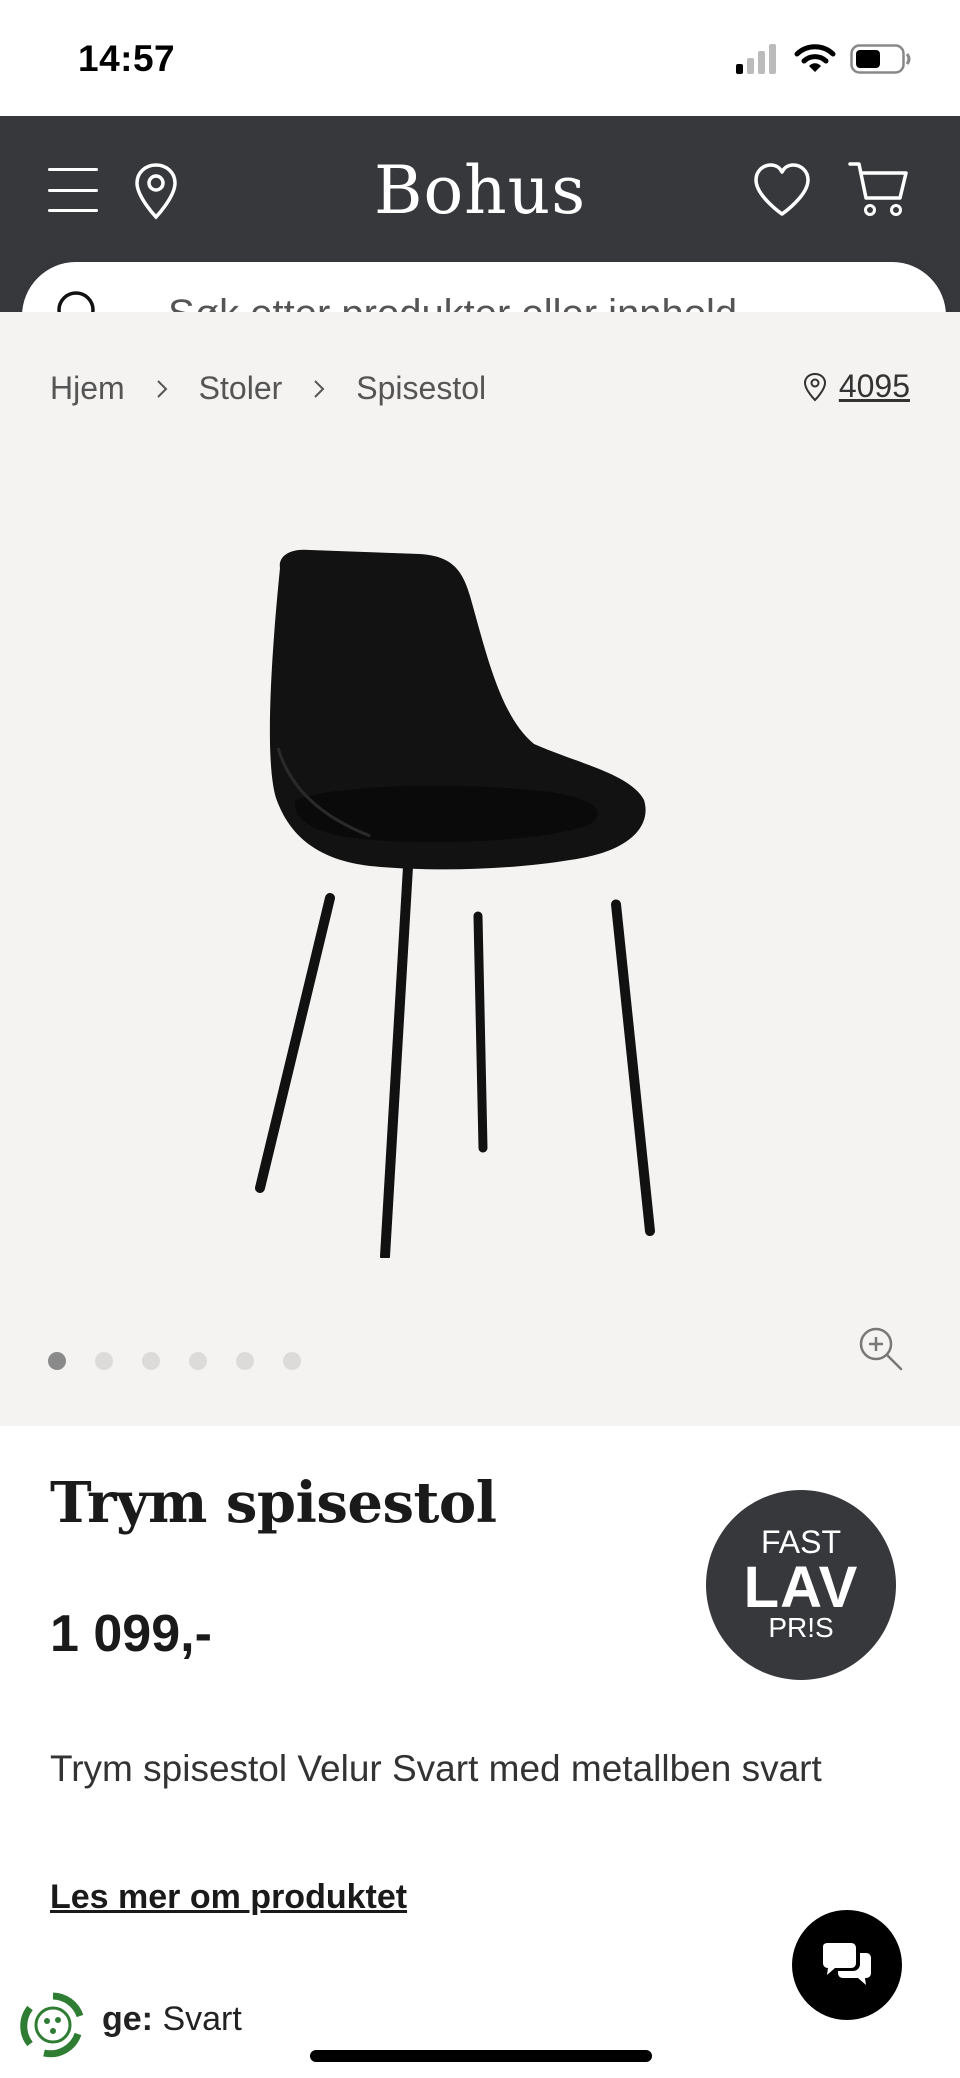 Image resolution: width=960 pixels, height=2078 pixels. What do you see at coordinates (481, 2056) in the screenshot?
I see `home-indicator` at bounding box center [481, 2056].